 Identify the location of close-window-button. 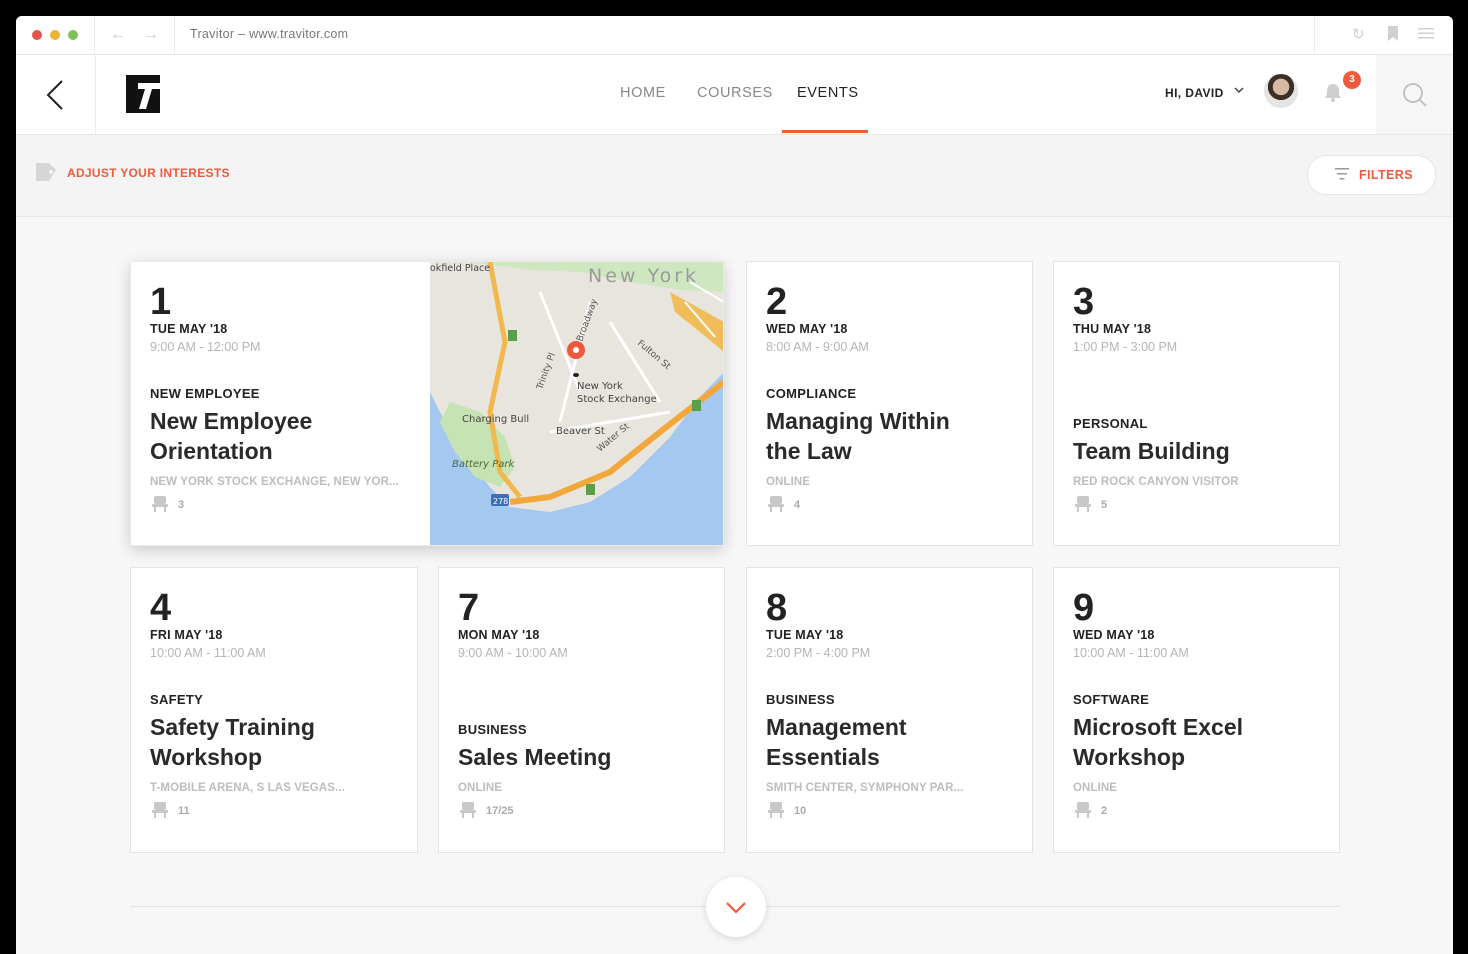
(37, 35).